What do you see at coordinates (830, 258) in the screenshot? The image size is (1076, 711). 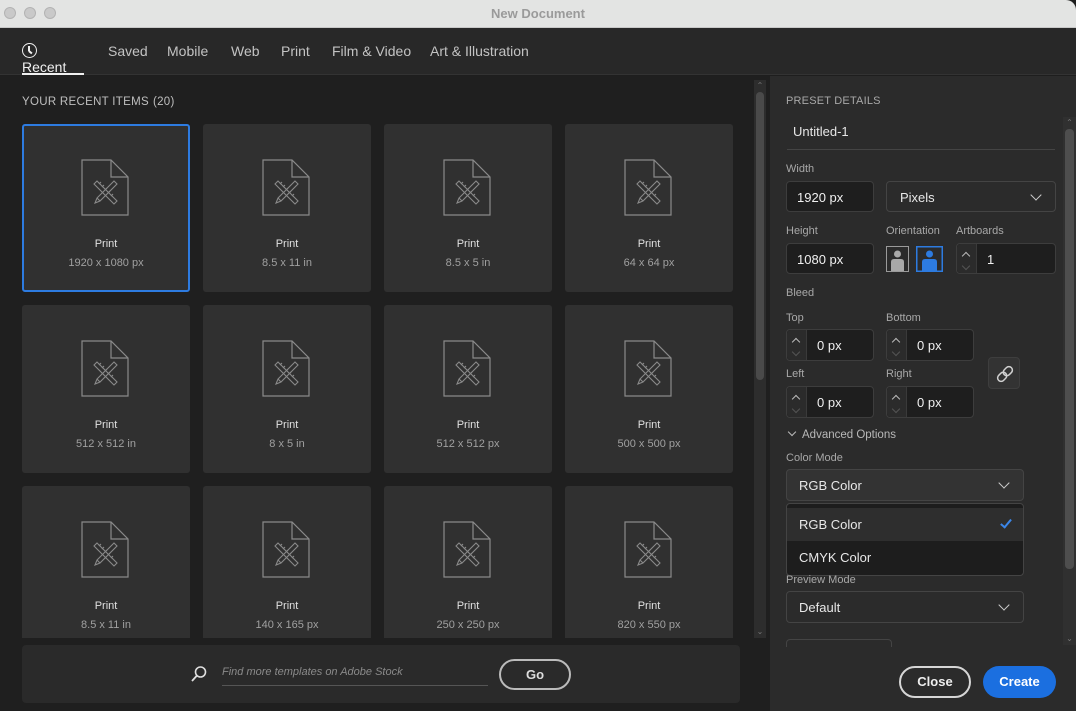 I see `height-input: 1080 px` at bounding box center [830, 258].